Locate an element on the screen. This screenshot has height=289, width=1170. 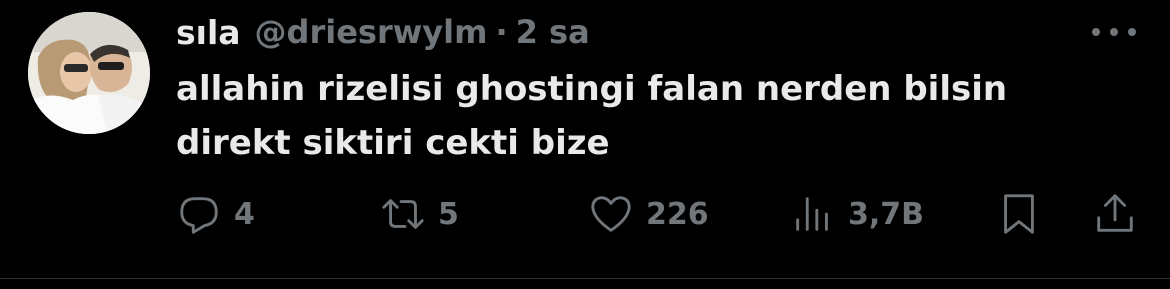
views-count: 3,7B is located at coordinates (886, 214).